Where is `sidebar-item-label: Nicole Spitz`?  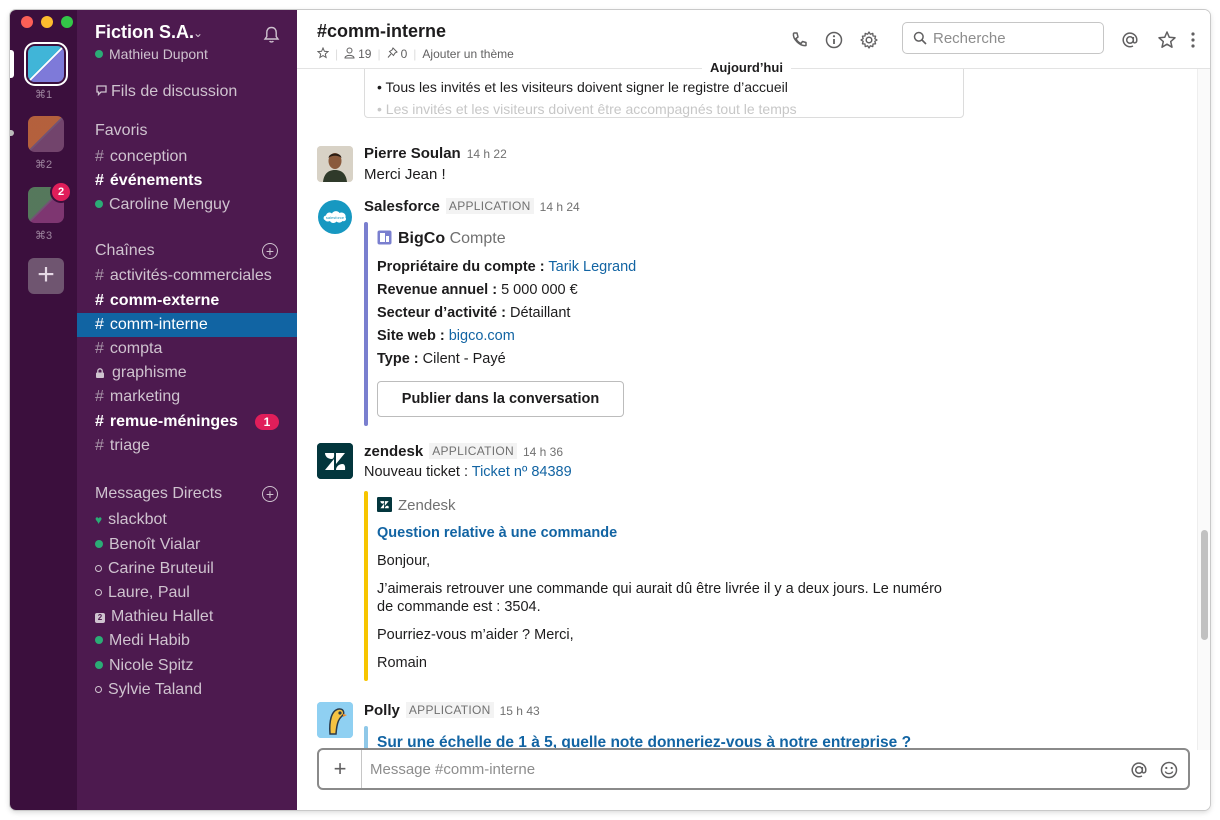 sidebar-item-label: Nicole Spitz is located at coordinates (151, 665).